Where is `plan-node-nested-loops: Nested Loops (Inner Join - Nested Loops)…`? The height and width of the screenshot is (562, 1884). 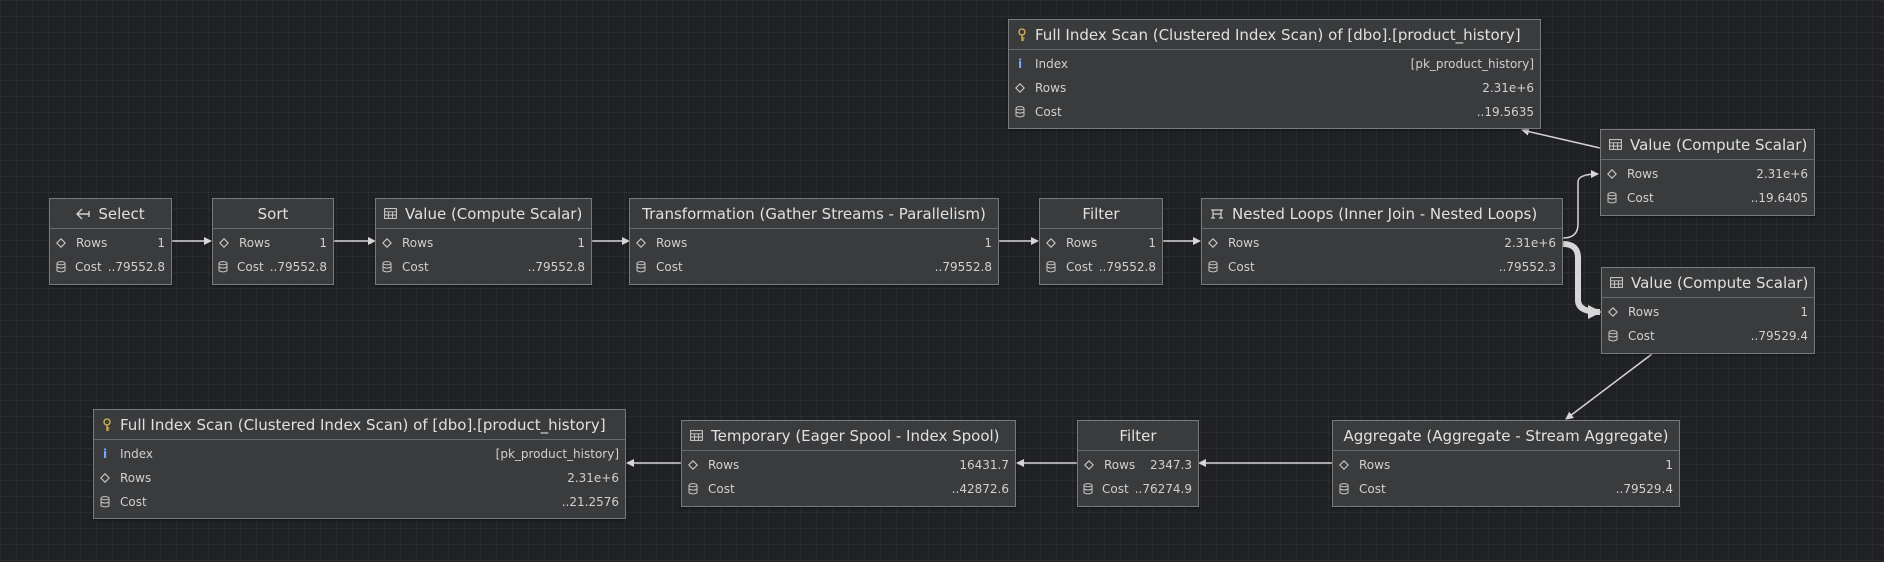
plan-node-nested-loops: Nested Loops (Inner Join - Nested Loops)… is located at coordinates (1382, 241).